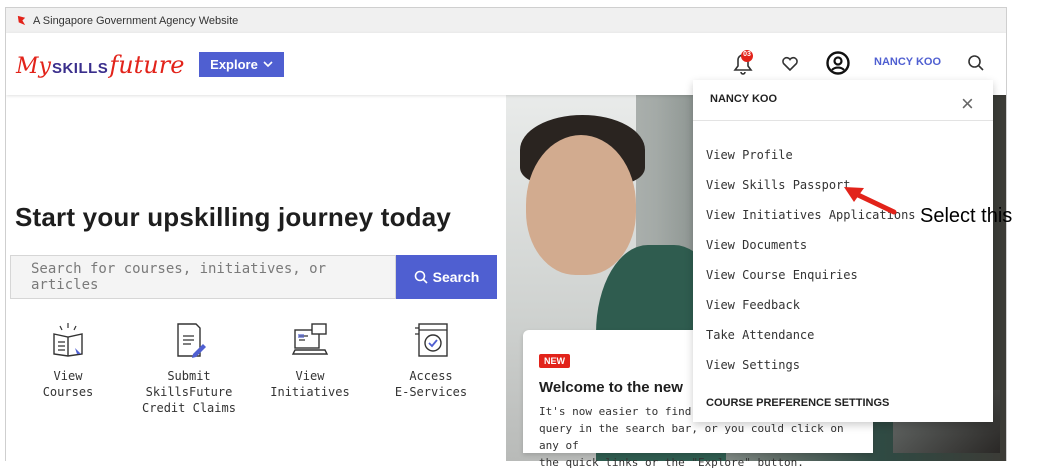 The width and height of the screenshot is (1044, 471). I want to click on menu-item-take-attendance: Take Attendance, so click(760, 335).